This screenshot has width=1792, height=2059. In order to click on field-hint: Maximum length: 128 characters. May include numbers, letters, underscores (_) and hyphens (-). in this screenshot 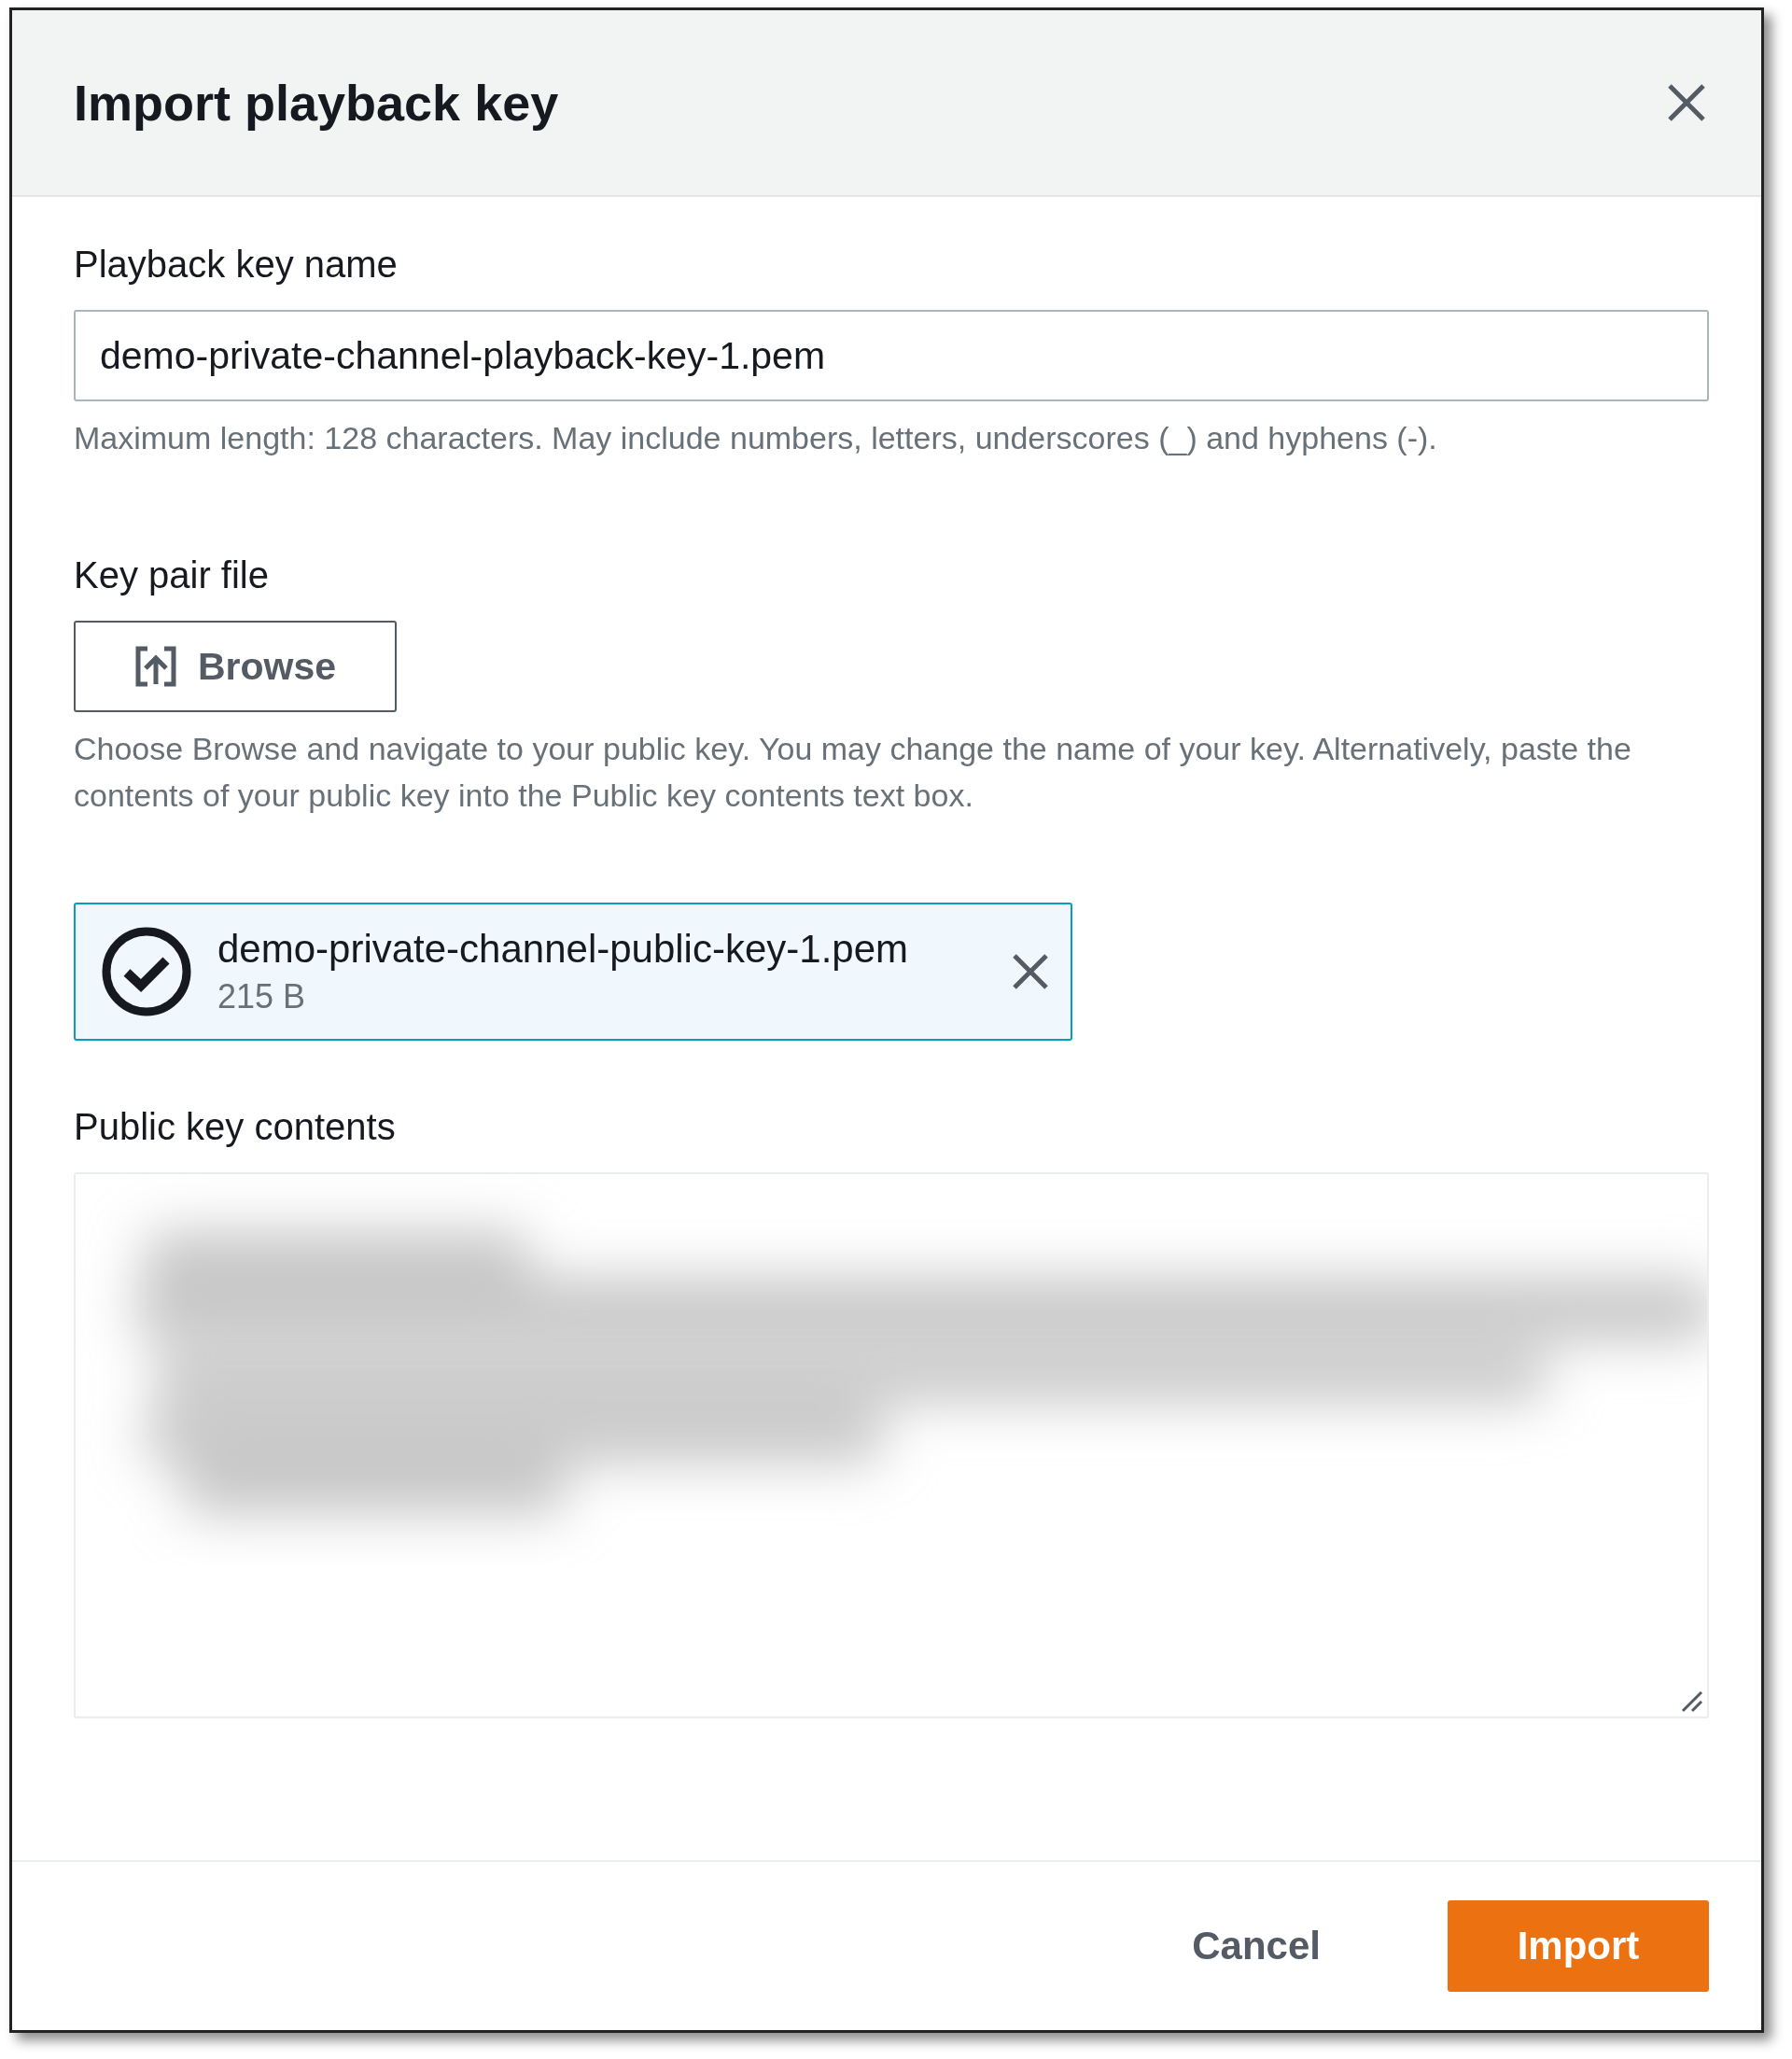, I will do `click(756, 438)`.